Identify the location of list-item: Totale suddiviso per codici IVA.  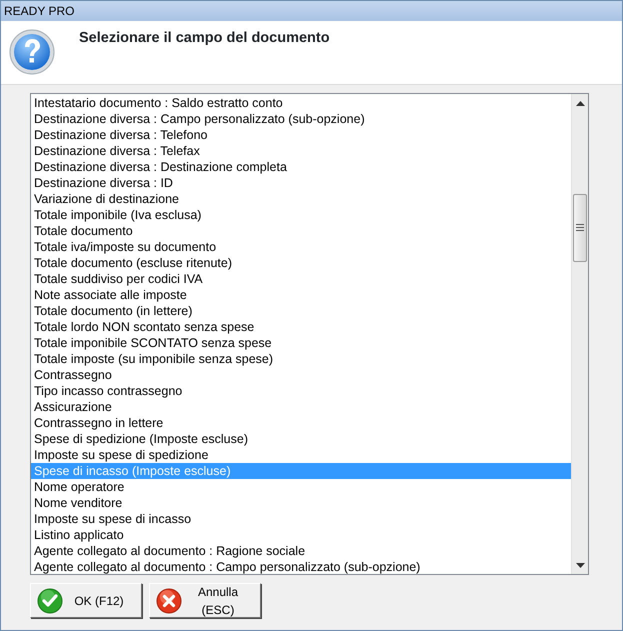
(301, 279).